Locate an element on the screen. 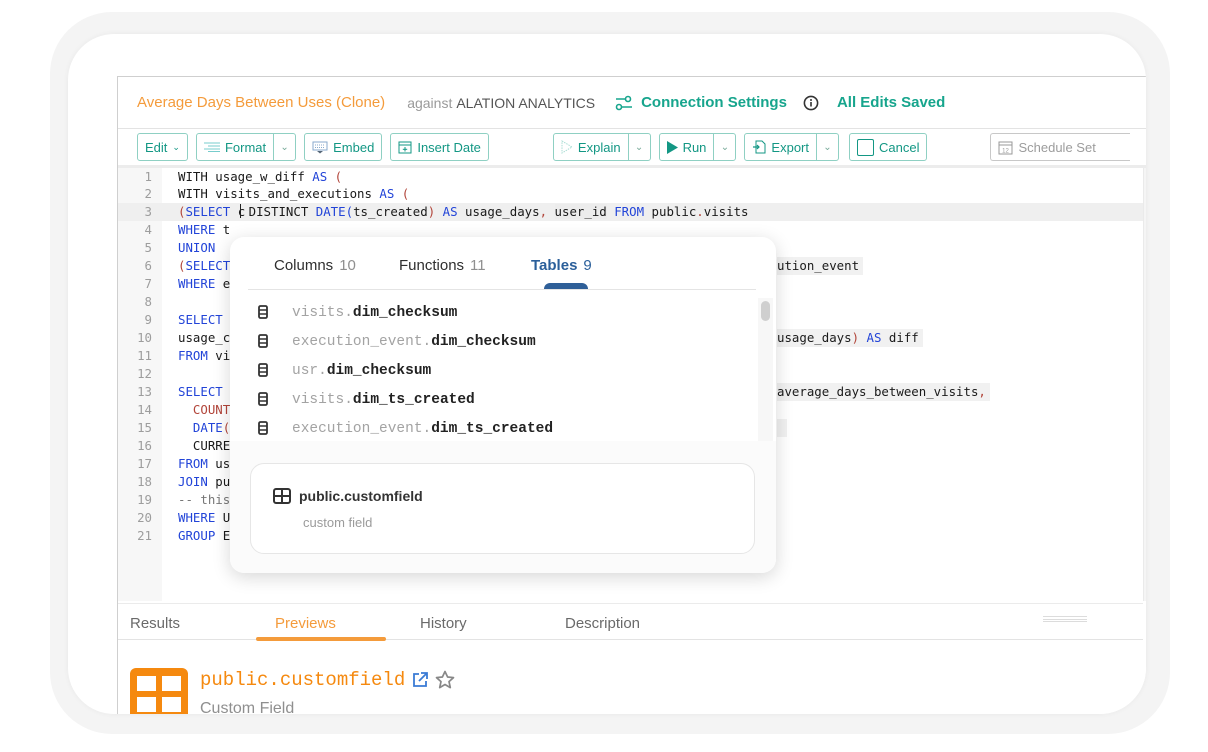  chevron-down-icon: ⌄ is located at coordinates (176, 146).